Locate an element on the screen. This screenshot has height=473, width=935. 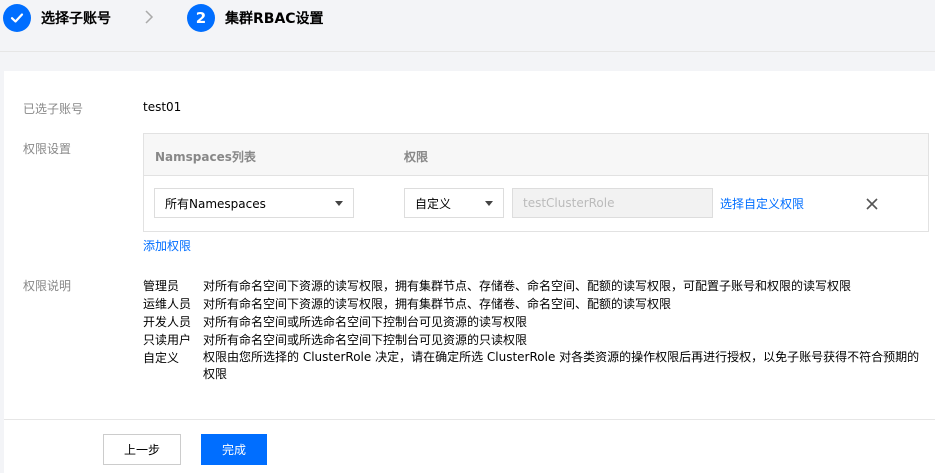
role-ops-desc: 对所有命名空间下资源的读写权限，拥有集群节点、存储卷、命名空间、配额的读写权限 is located at coordinates (437, 304).